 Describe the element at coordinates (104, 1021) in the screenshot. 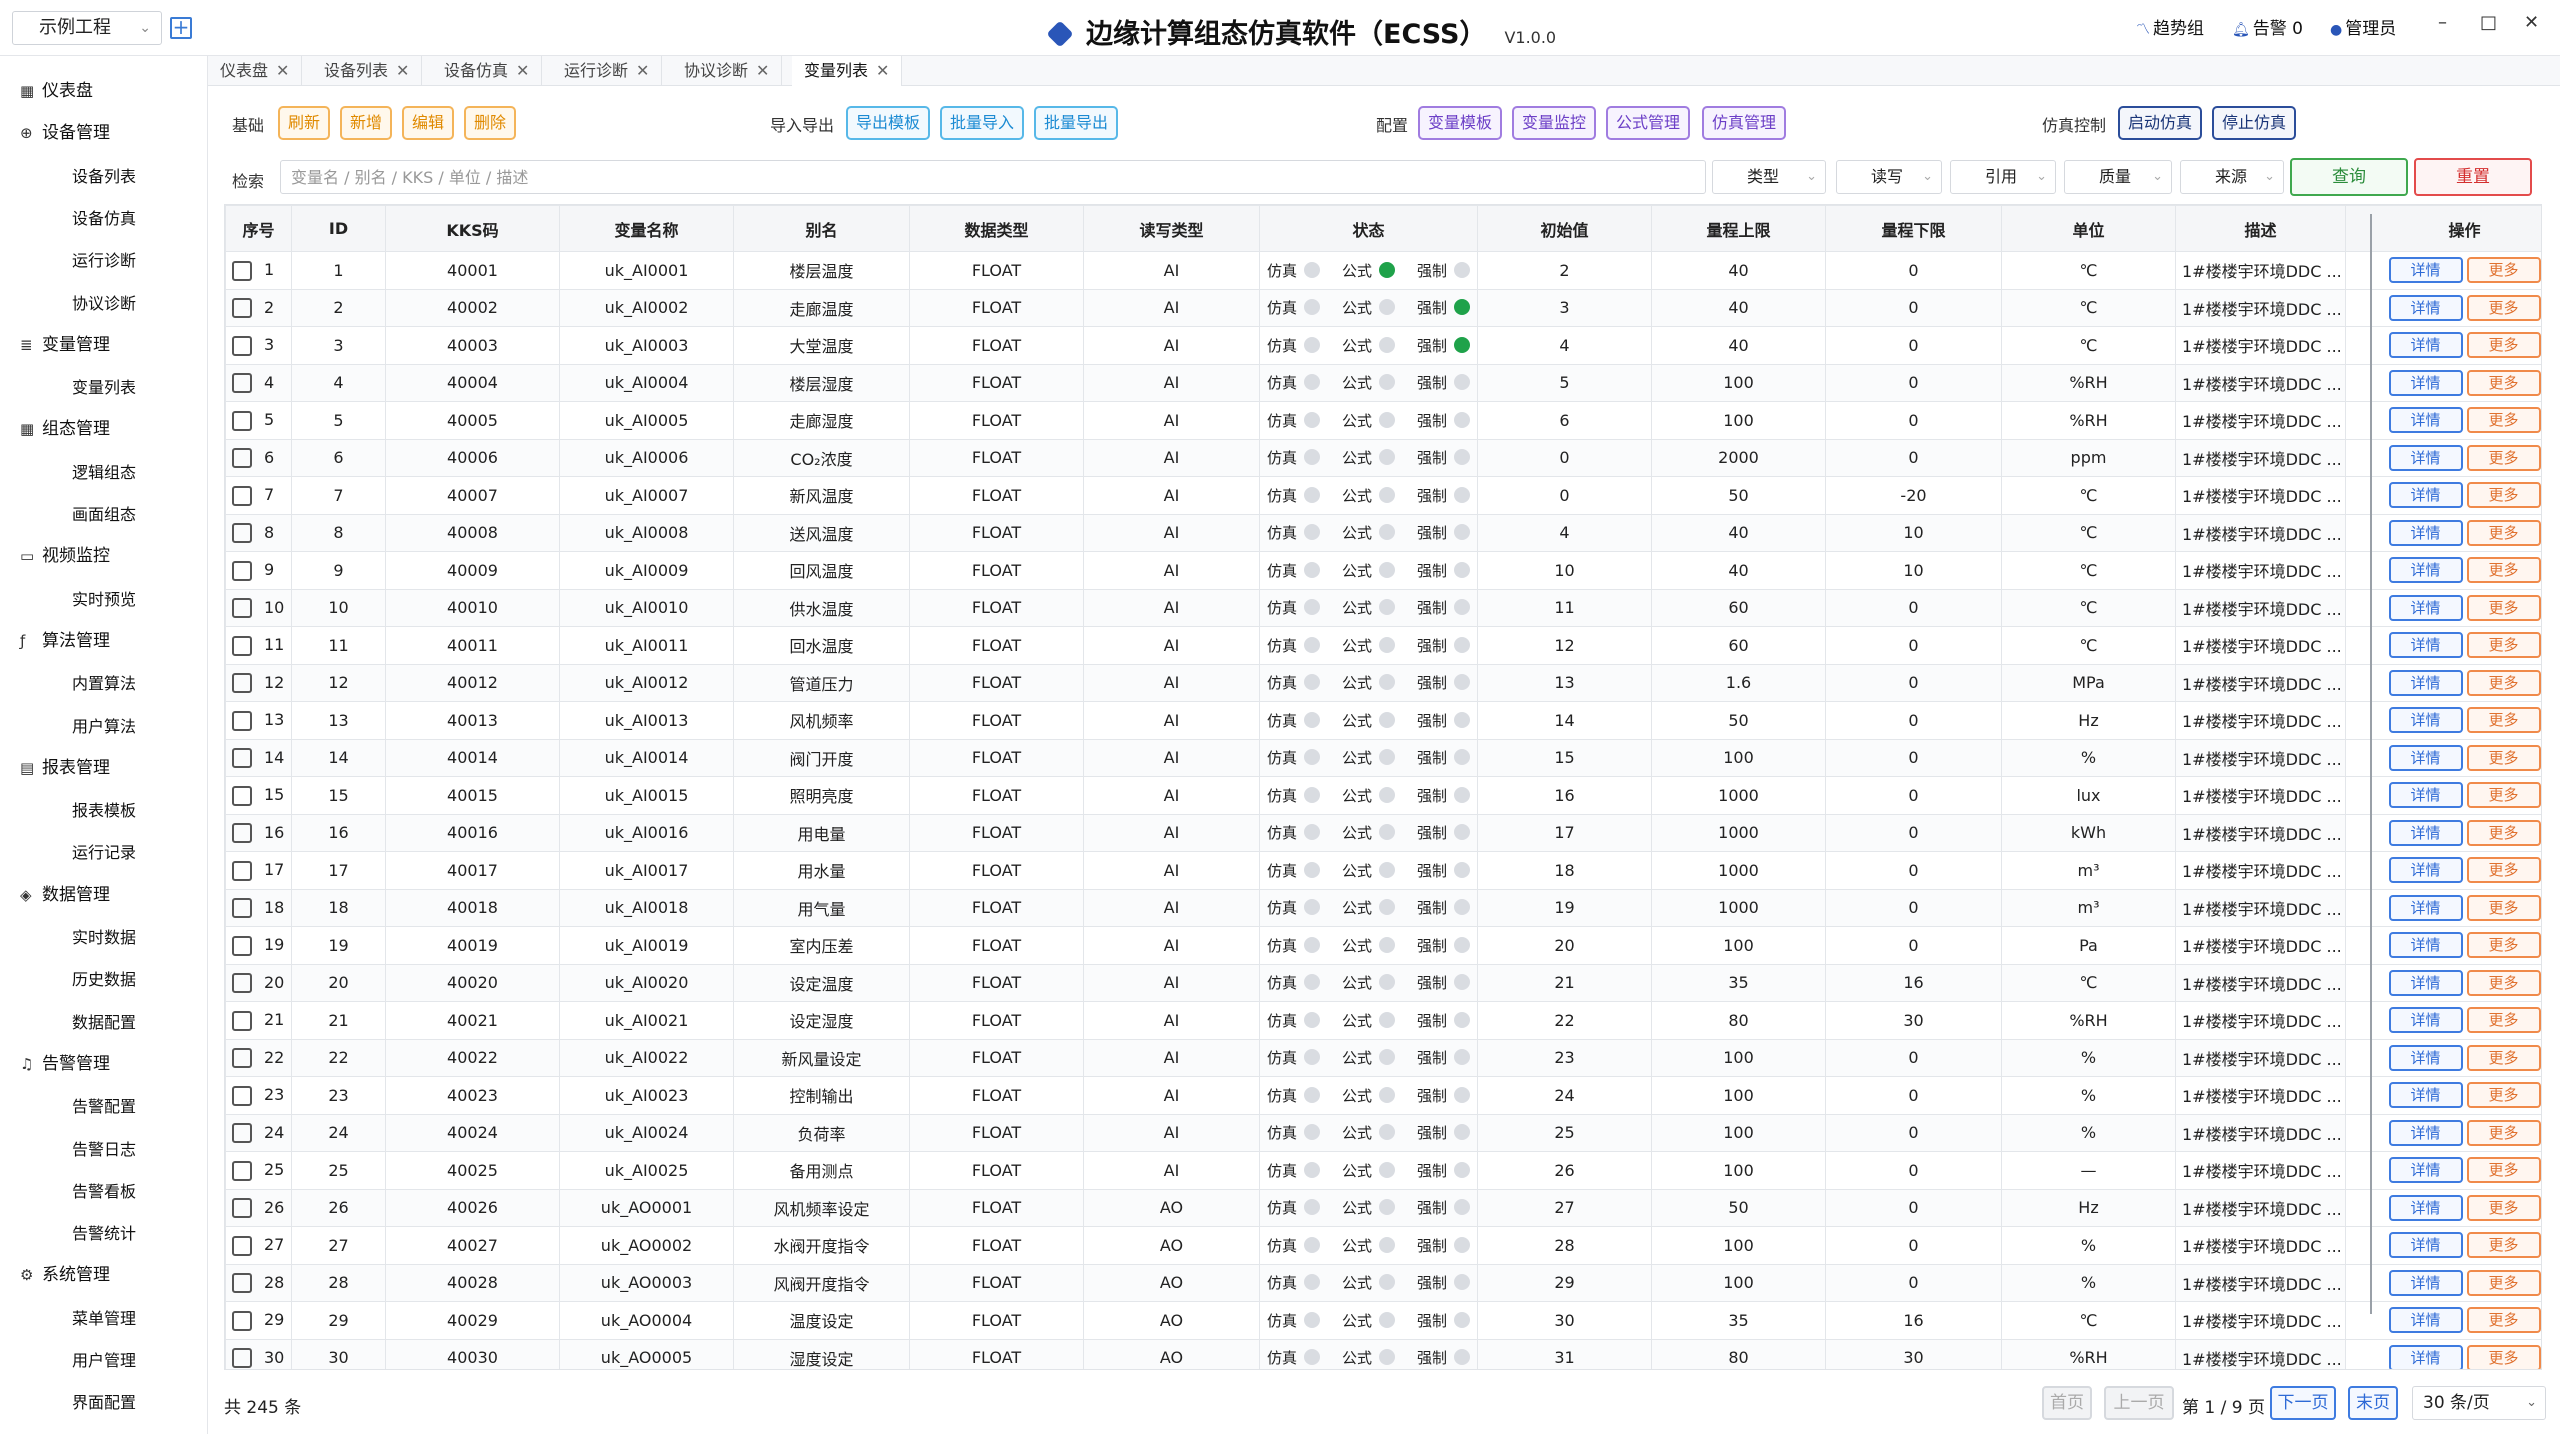

I see `sidebar-item: 数据配置` at that location.